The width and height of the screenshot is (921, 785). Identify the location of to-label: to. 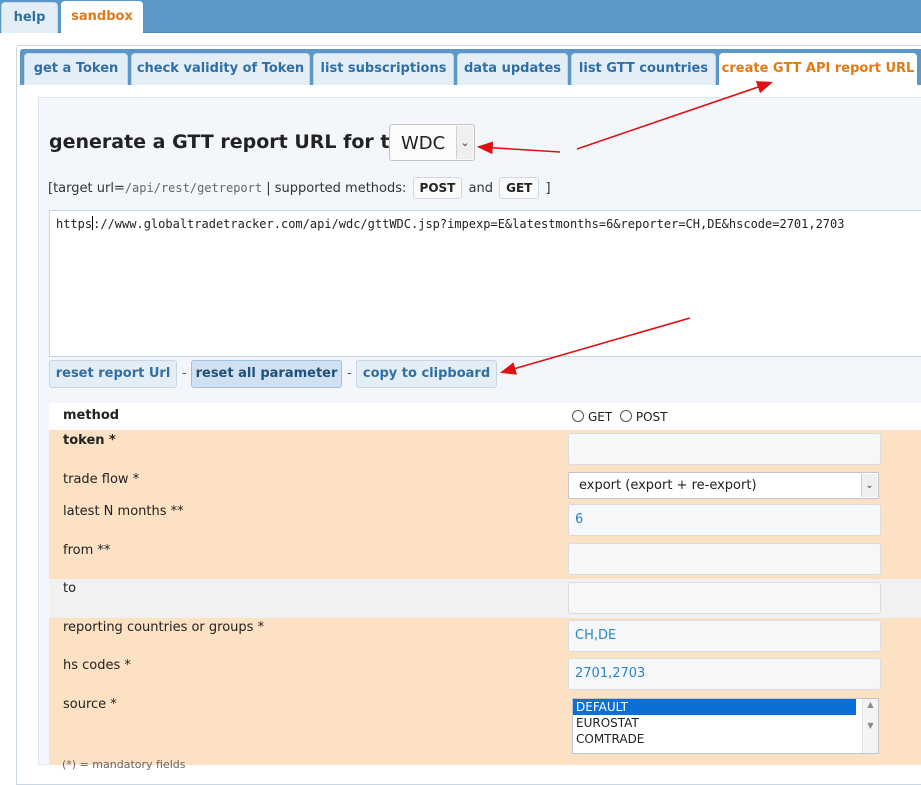
(70, 588).